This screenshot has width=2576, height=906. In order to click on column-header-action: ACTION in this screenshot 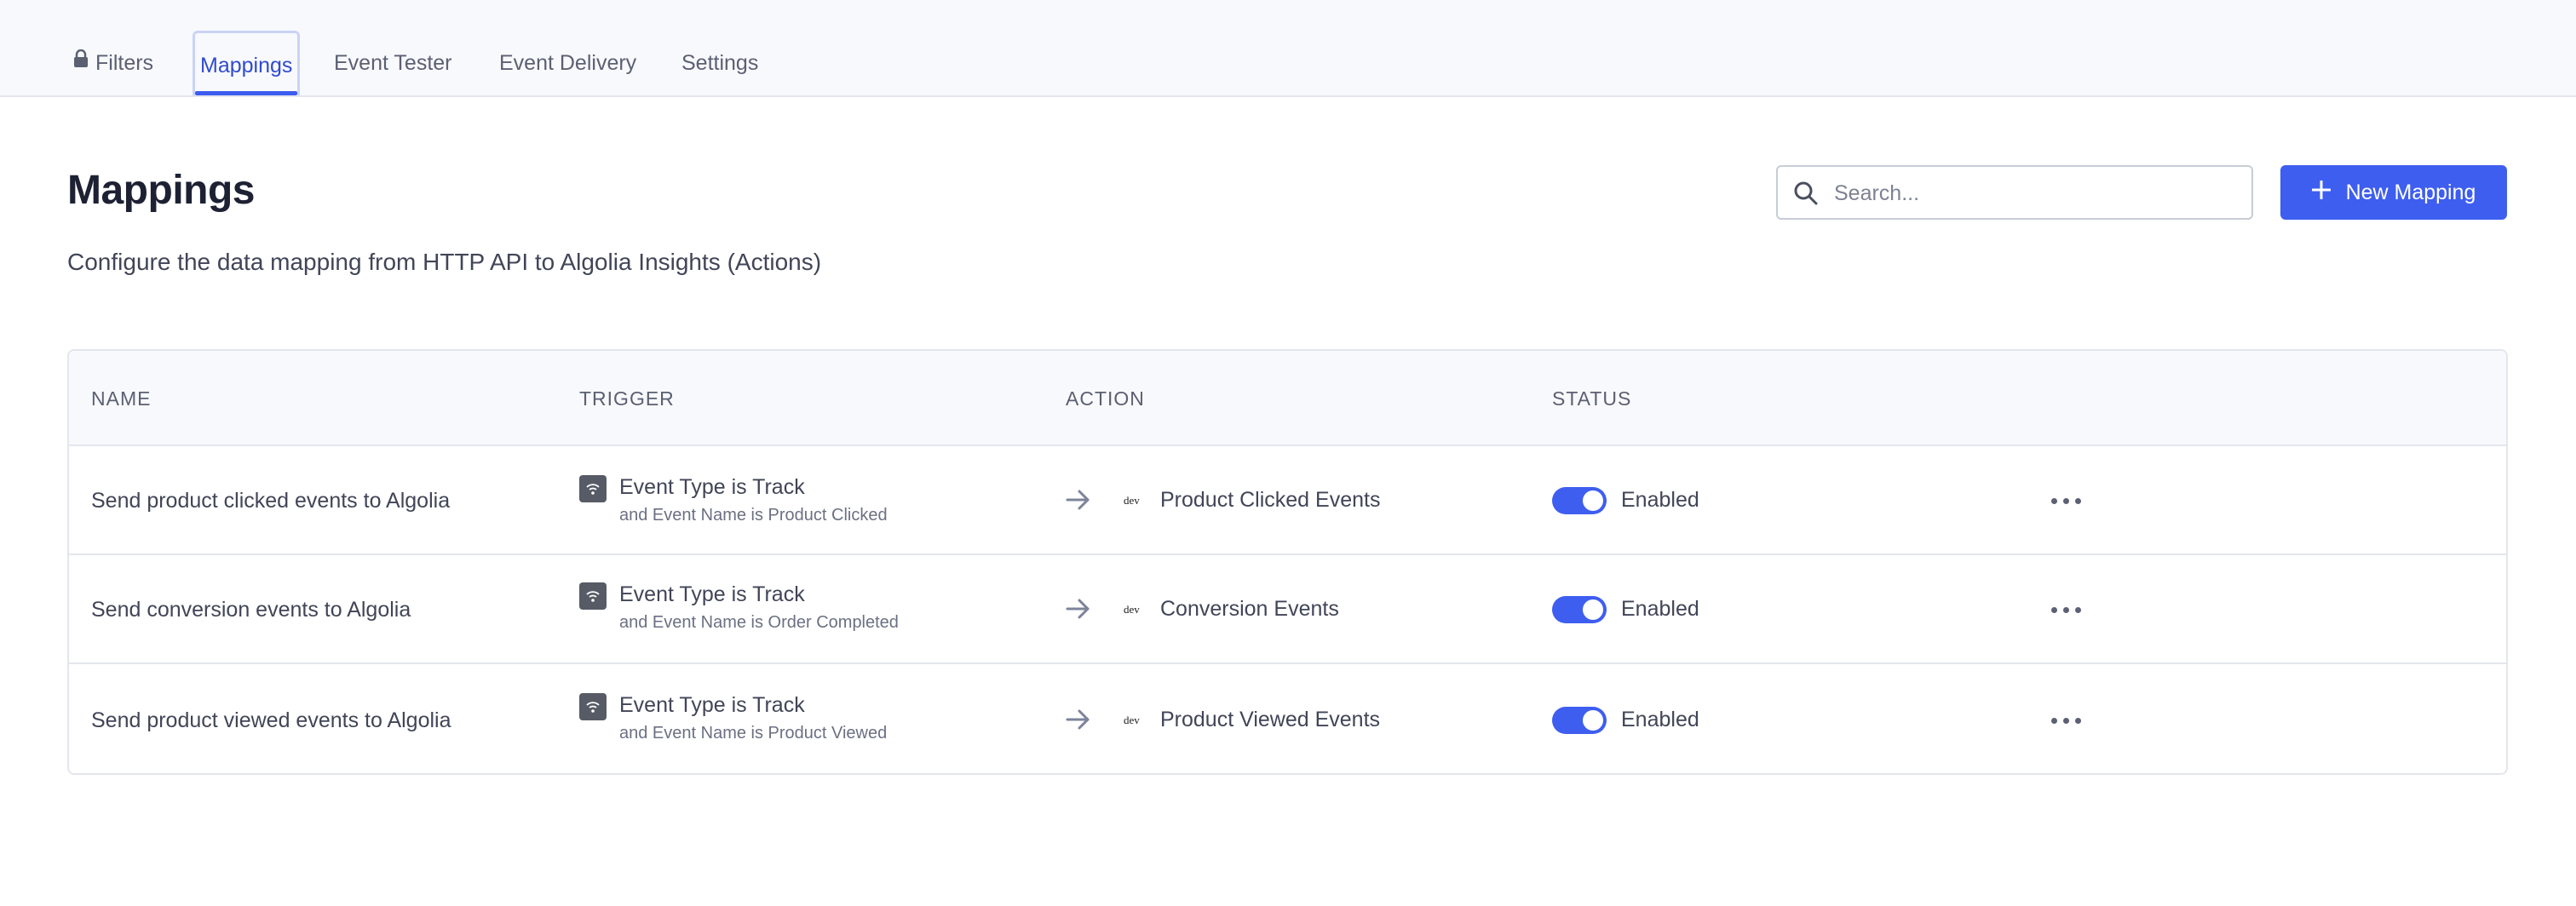, I will do `click(1105, 398)`.